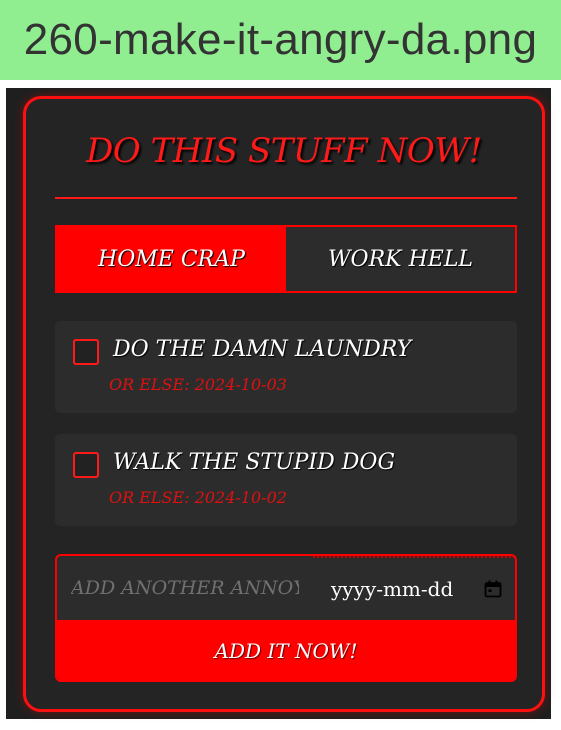 This screenshot has height=730, width=561. What do you see at coordinates (254, 462) in the screenshot?
I see `task-text: WALK THE STUPID DOG` at bounding box center [254, 462].